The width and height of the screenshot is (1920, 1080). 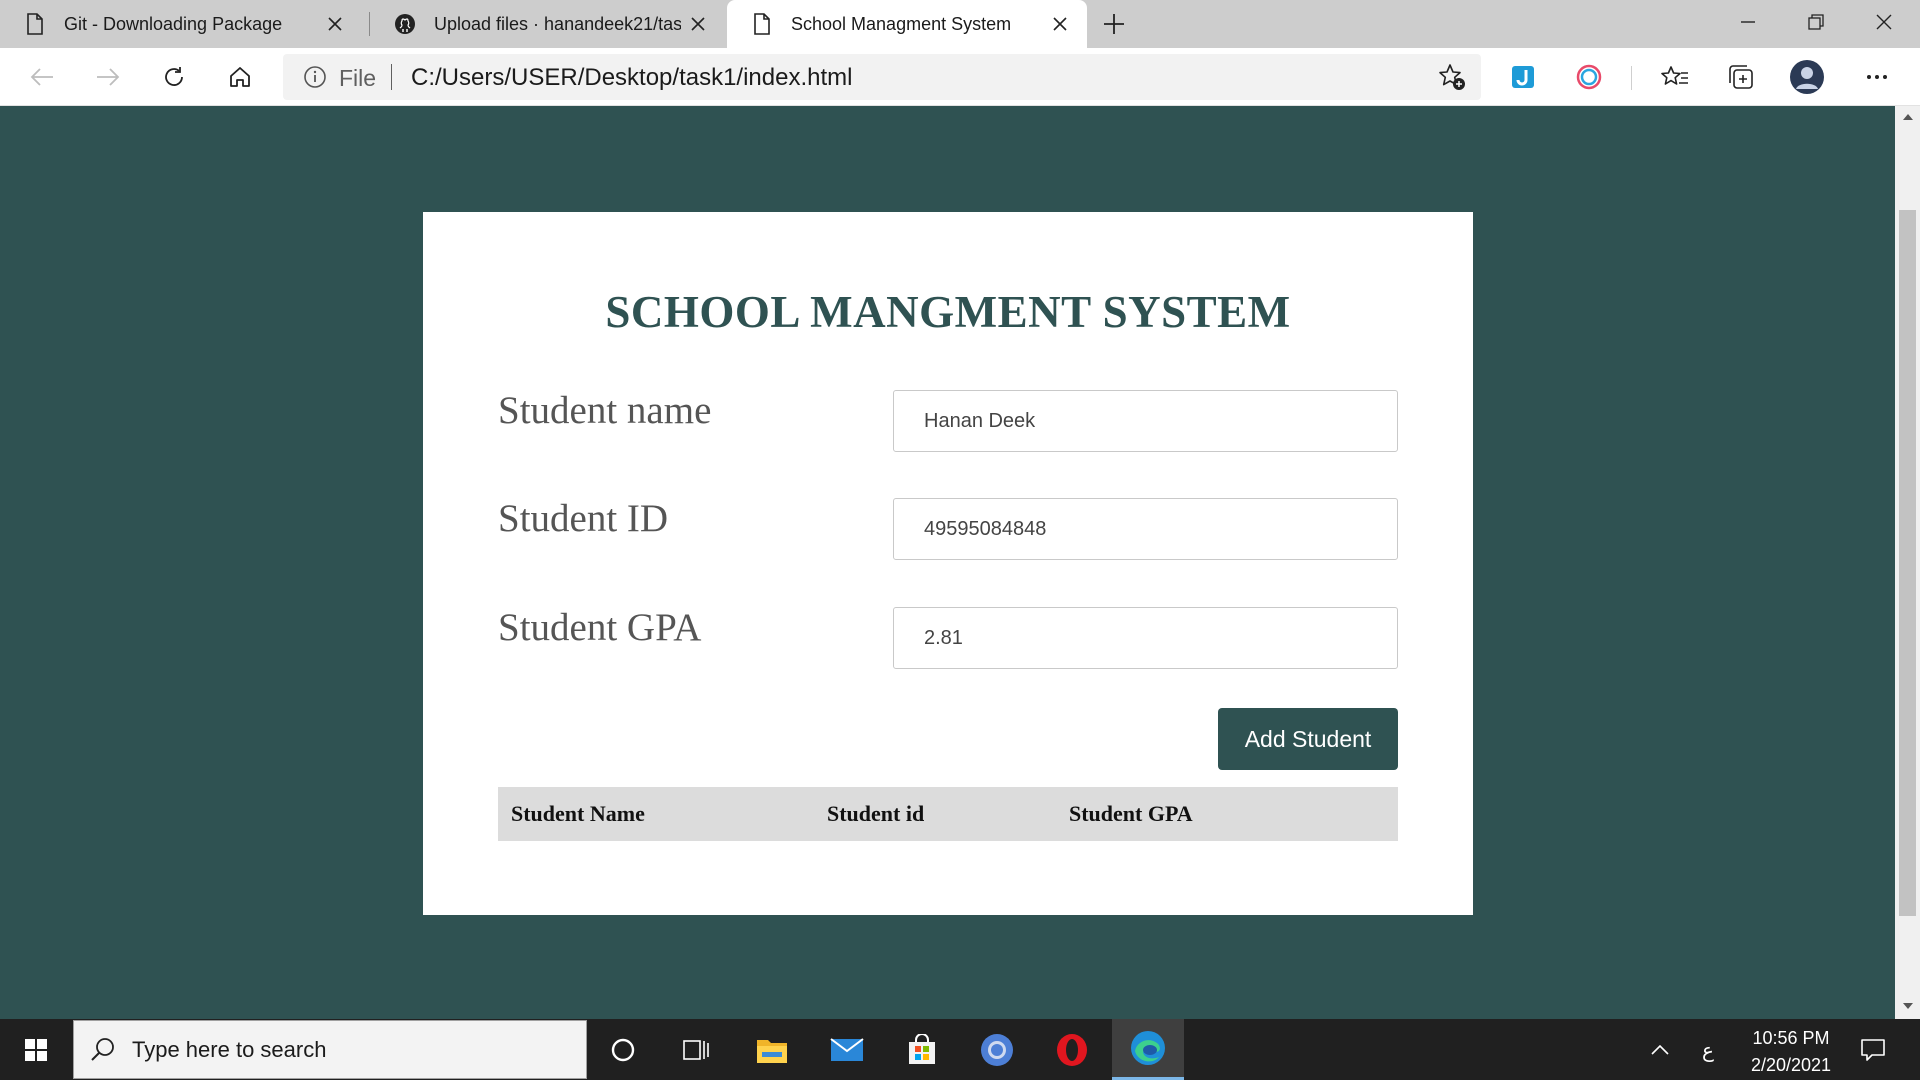 I want to click on more-menu-icon, so click(x=1877, y=77).